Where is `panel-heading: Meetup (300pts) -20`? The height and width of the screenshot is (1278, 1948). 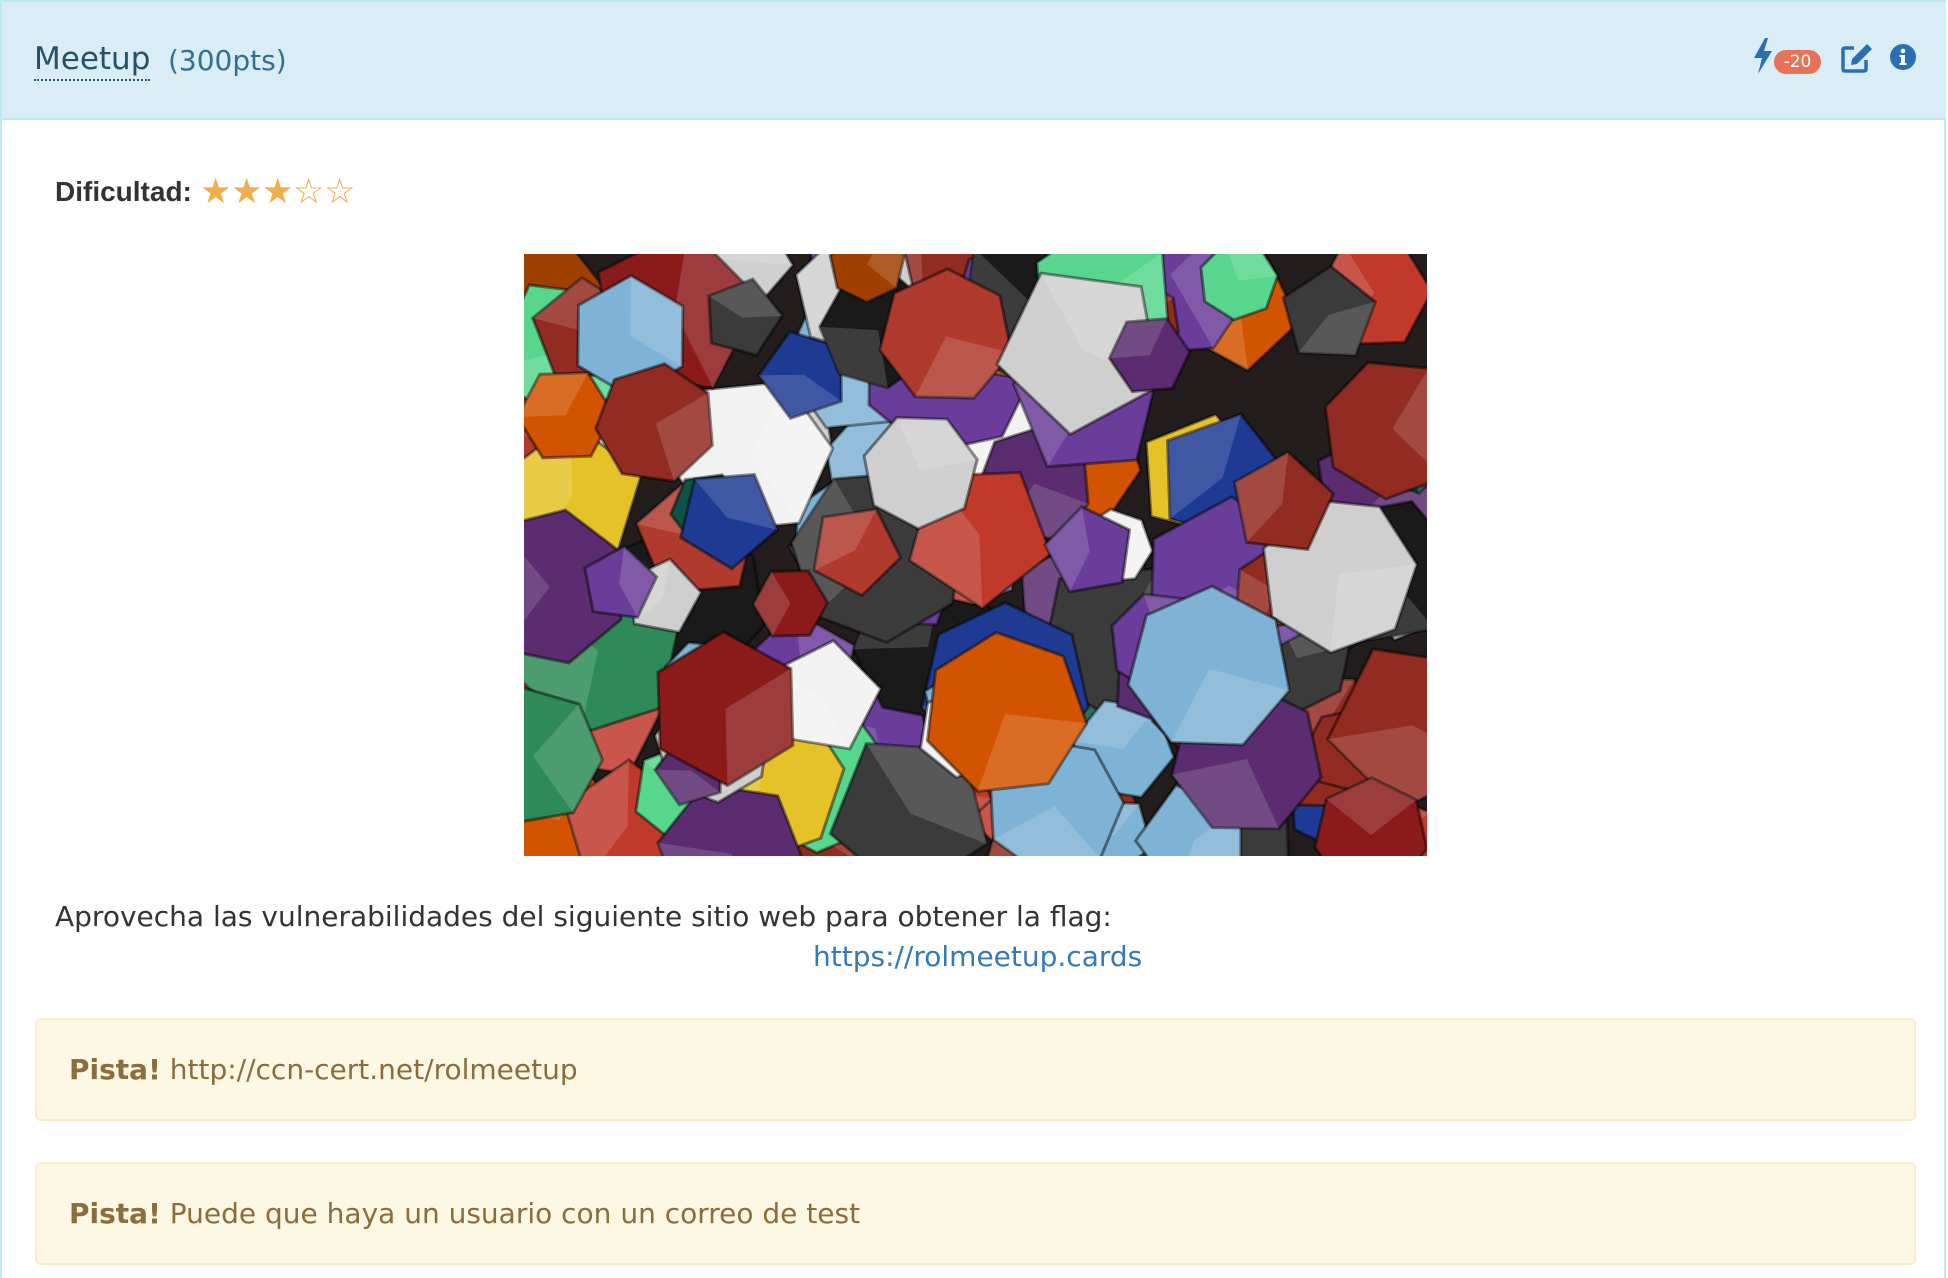 panel-heading: Meetup (300pts) -20 is located at coordinates (974, 61).